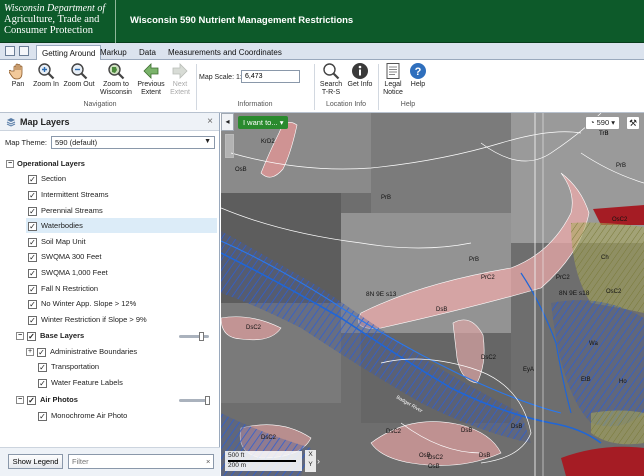 The width and height of the screenshot is (644, 476). What do you see at coordinates (82, 415) in the screenshot?
I see `layer-row: ✓ Monochrome Air Photo` at bounding box center [82, 415].